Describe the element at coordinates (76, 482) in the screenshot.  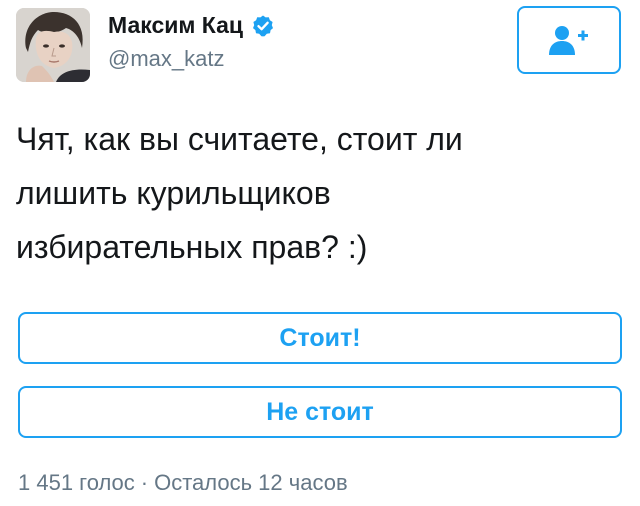
I see `poll-vote-count: 1 451 голос` at that location.